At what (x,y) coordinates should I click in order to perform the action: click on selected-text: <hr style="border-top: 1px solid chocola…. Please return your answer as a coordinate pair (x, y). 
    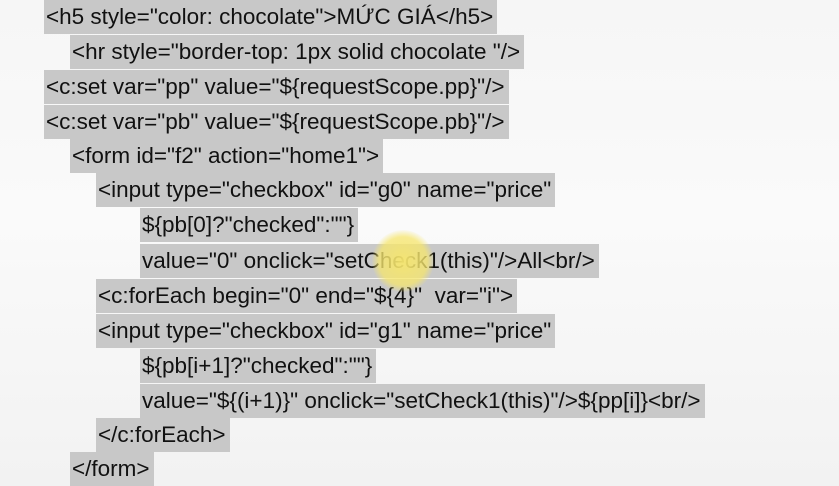
    Looking at the image, I should click on (297, 52).